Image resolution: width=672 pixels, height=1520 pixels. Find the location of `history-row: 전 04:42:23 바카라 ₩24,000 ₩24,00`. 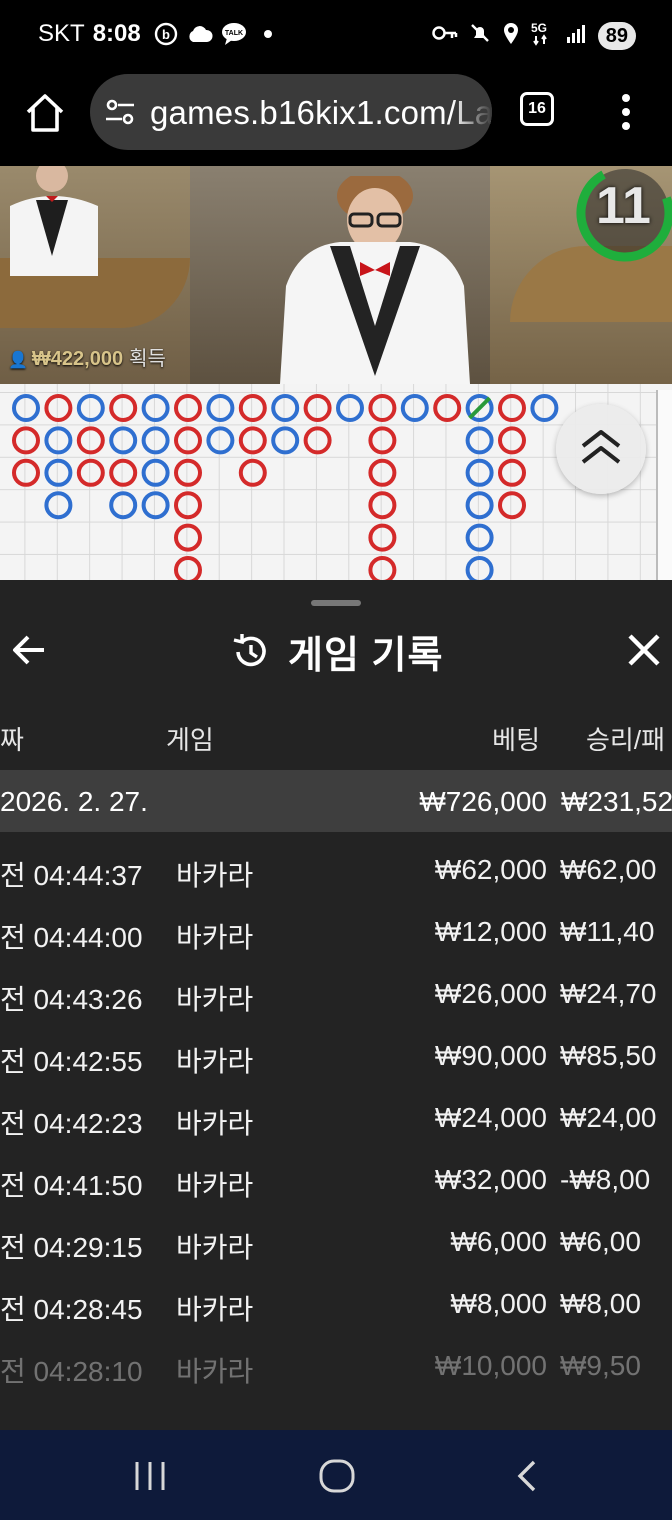

history-row: 전 04:42:23 바카라 ₩24,000 ₩24,00 is located at coordinates (336, 1117).